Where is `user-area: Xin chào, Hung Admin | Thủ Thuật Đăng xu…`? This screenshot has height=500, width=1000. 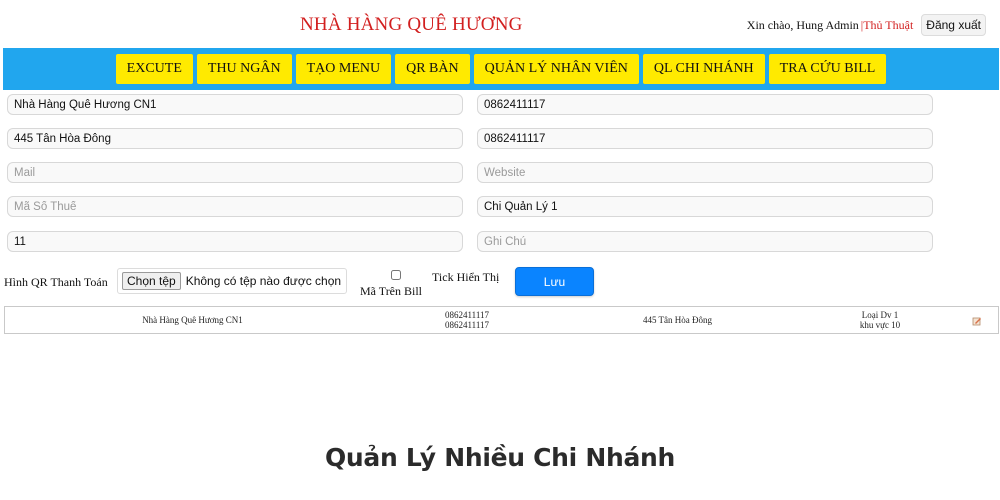
user-area: Xin chào, Hung Admin | Thủ Thuật Đăng xu… is located at coordinates (866, 25).